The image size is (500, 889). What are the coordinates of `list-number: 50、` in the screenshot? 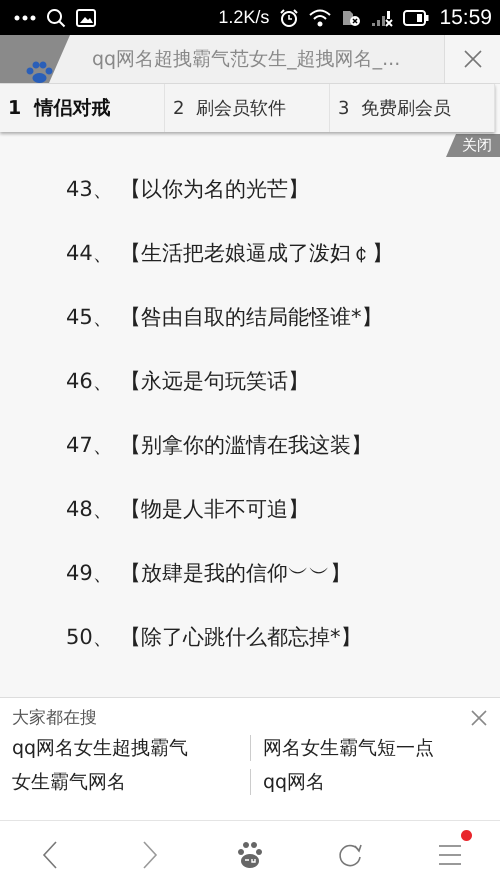 It's located at (90, 637).